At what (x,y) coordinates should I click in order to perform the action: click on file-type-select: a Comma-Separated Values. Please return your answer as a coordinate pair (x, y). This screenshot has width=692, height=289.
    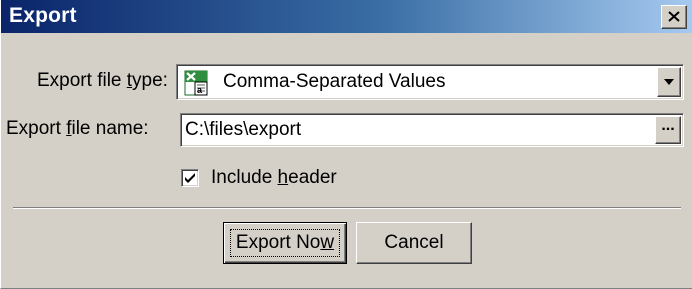
    Looking at the image, I should click on (430, 82).